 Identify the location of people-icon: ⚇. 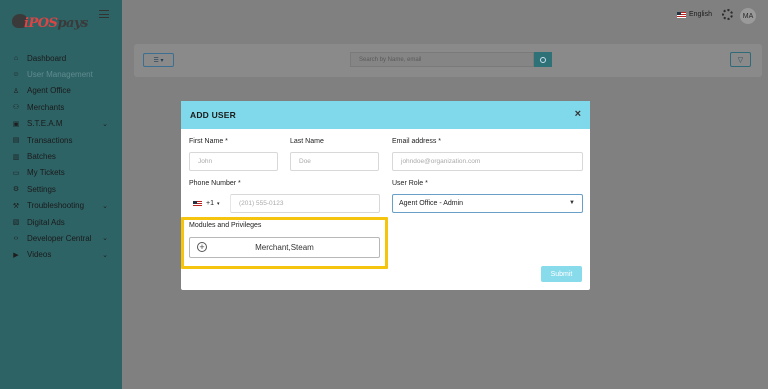
(16, 108).